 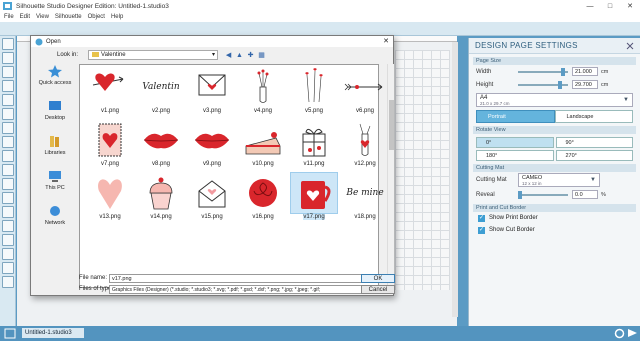 What do you see at coordinates (110, 145) in the screenshot?
I see `file-item: v7.png` at bounding box center [110, 145].